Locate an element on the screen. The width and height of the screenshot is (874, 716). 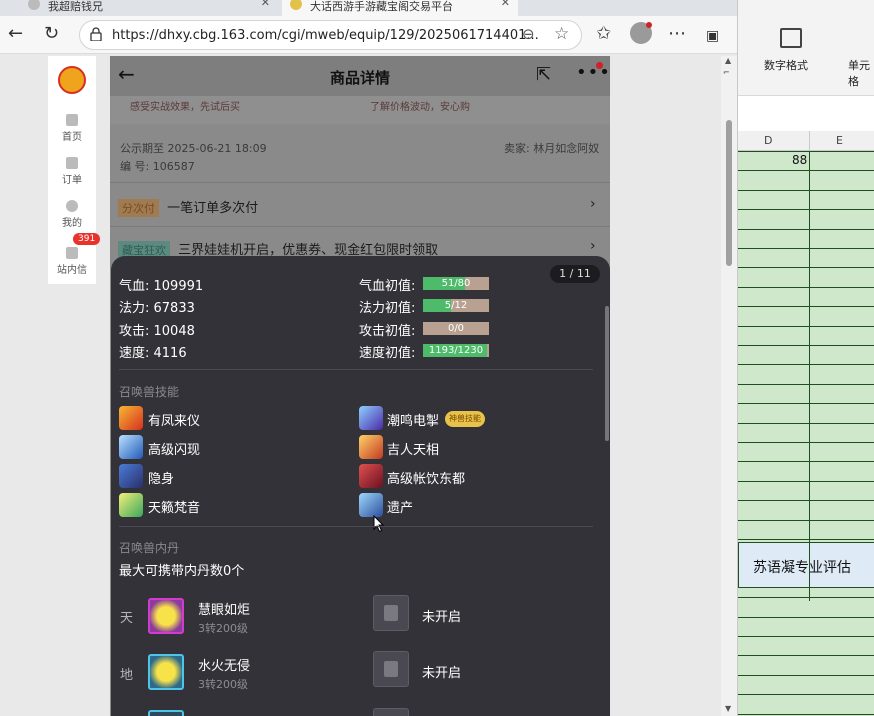
favorites-icon: ✩ is located at coordinates (603, 34).